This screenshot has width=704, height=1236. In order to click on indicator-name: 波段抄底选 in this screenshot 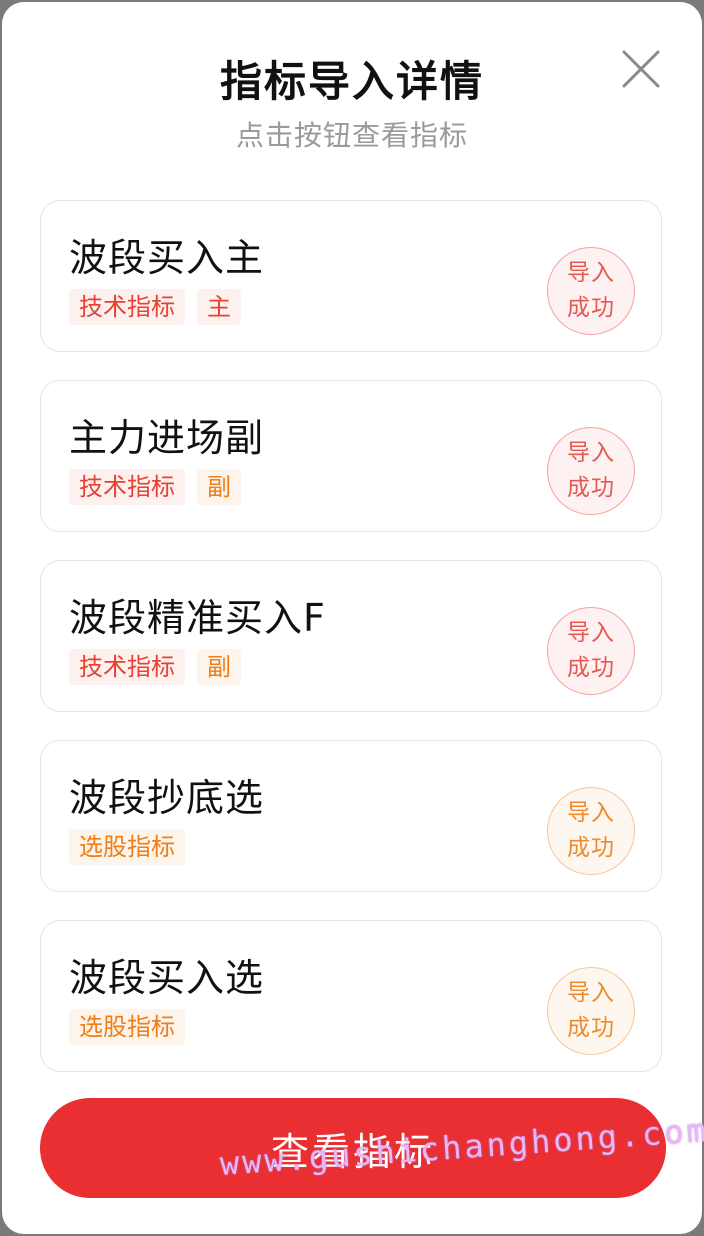, I will do `click(167, 798)`.